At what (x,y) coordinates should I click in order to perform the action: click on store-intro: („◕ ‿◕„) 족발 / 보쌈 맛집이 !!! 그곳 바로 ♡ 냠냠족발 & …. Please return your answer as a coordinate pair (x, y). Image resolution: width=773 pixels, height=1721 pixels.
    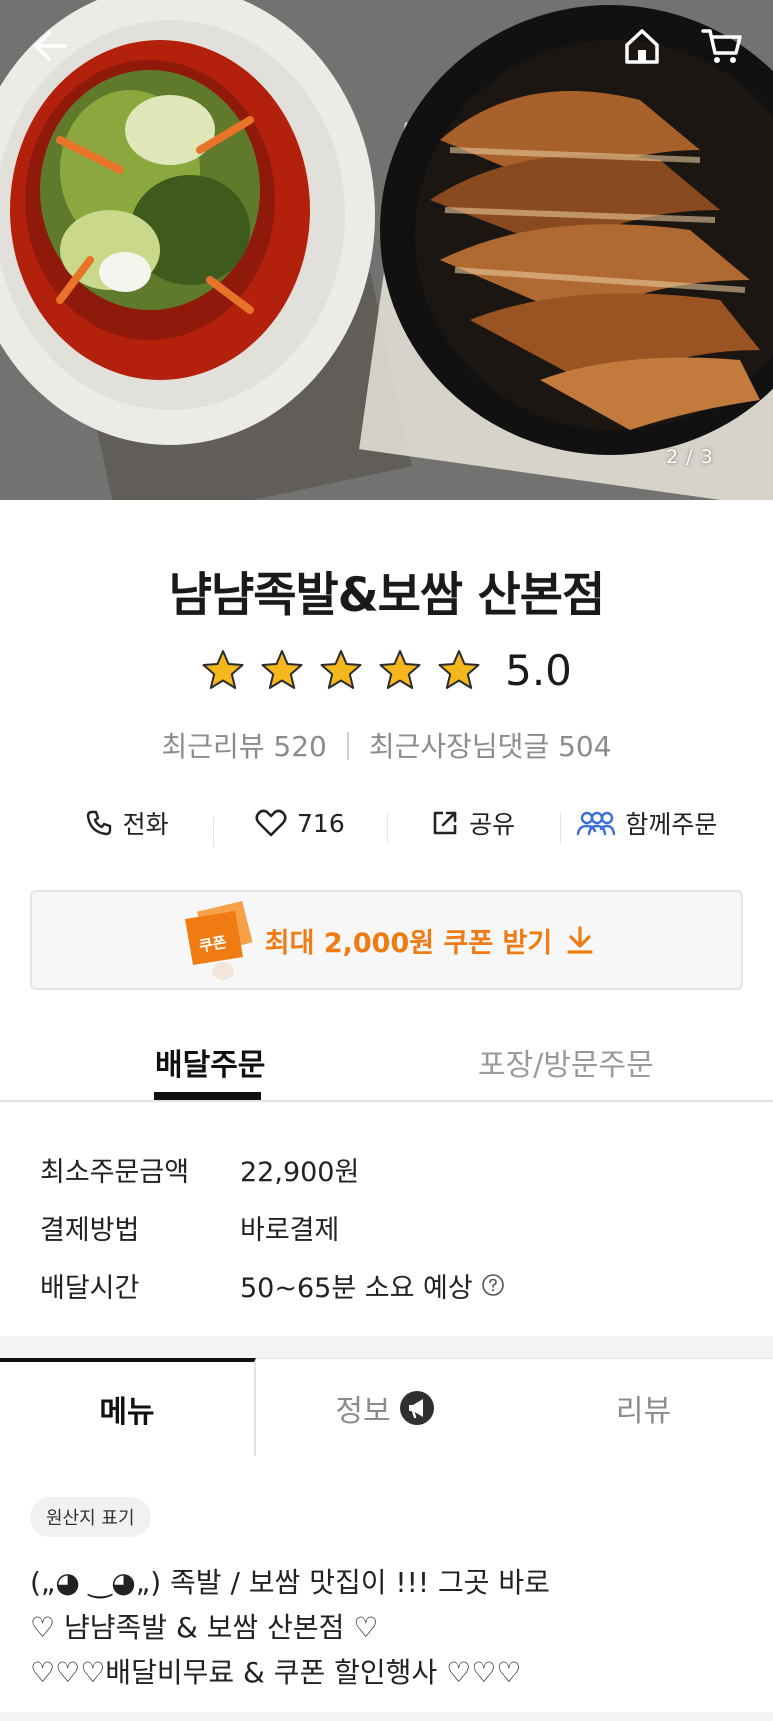
    Looking at the image, I should click on (390, 1627).